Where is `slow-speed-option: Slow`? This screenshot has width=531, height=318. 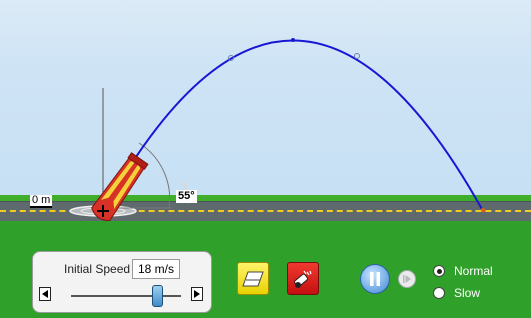 slow-speed-option: Slow is located at coordinates (456, 293).